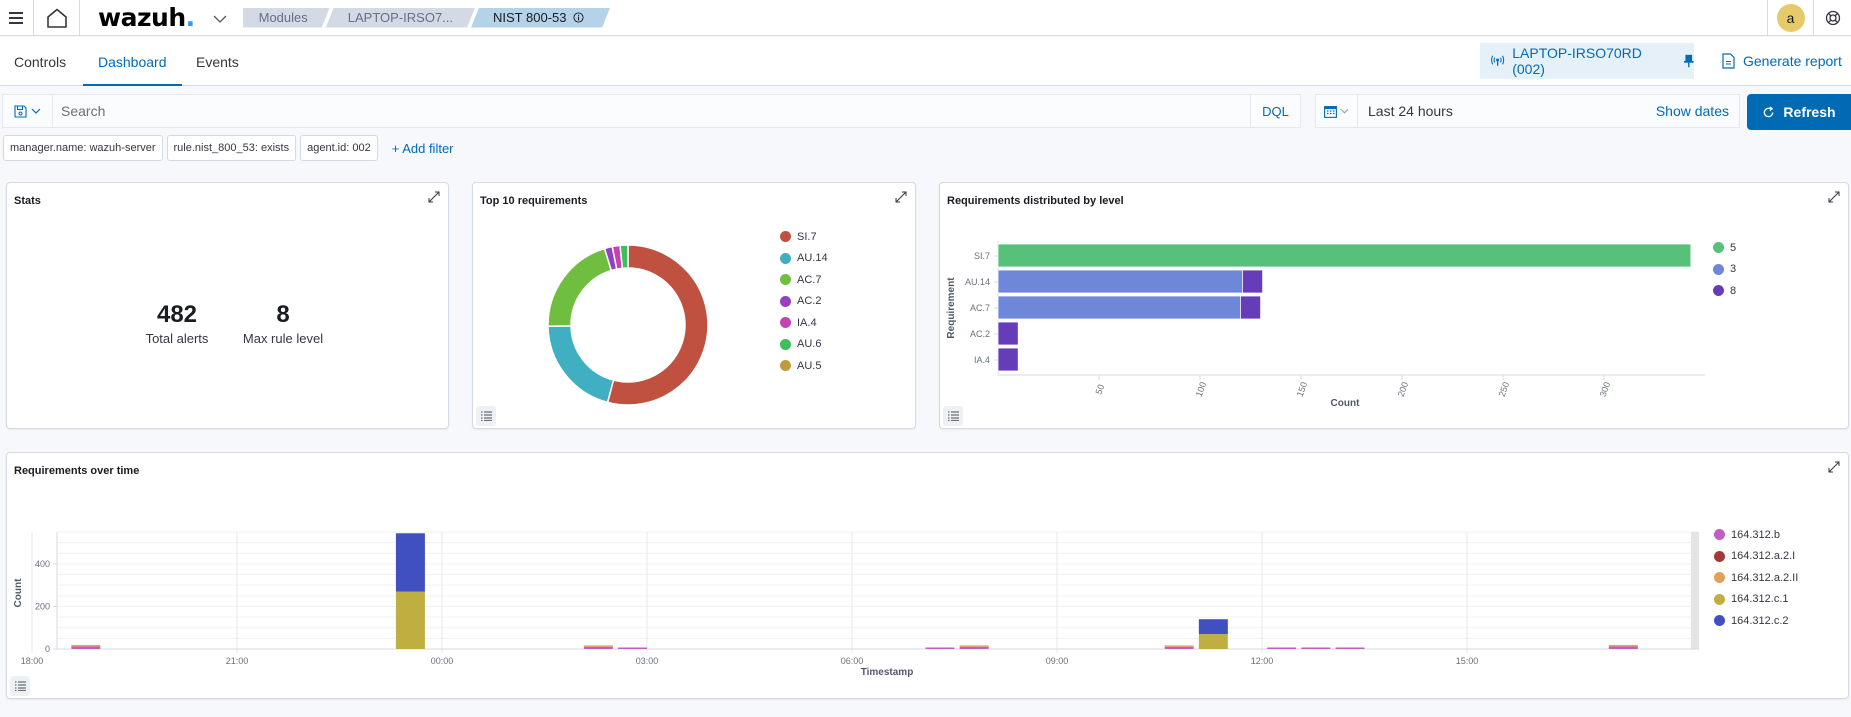 The width and height of the screenshot is (1851, 717). I want to click on y-tick-label: AC.2, so click(980, 334).